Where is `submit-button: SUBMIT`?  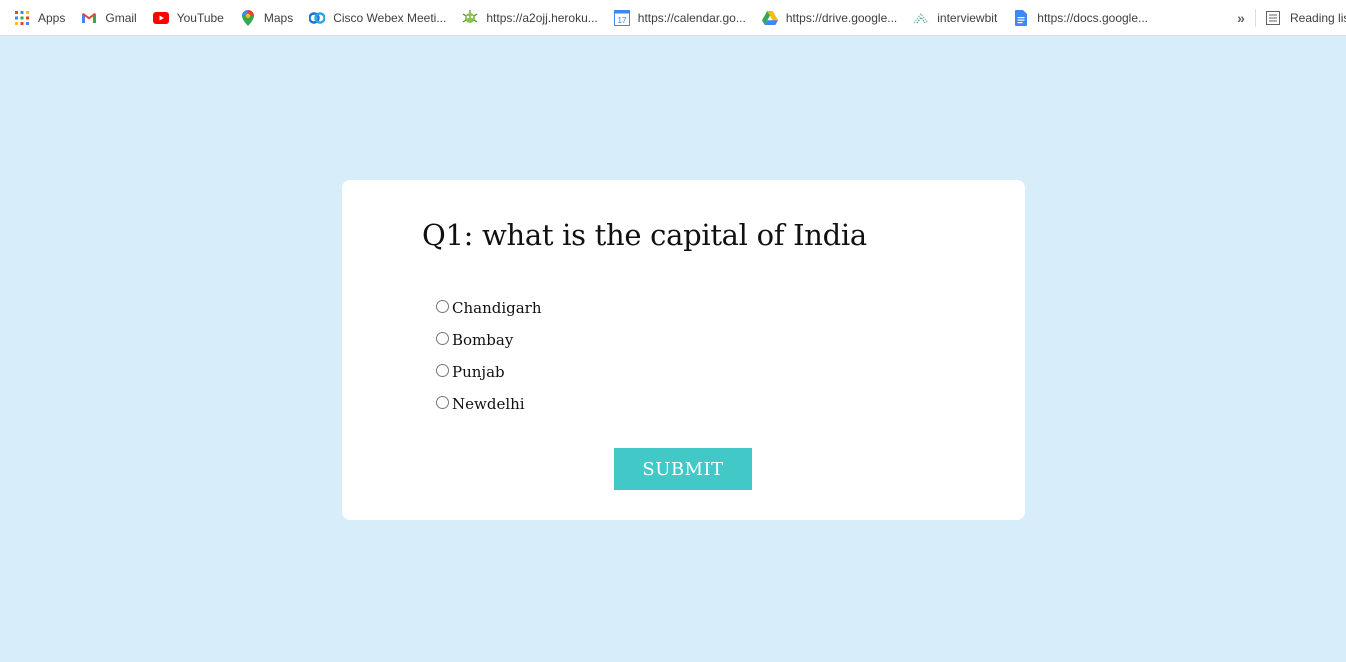
submit-button: SUBMIT is located at coordinates (683, 469).